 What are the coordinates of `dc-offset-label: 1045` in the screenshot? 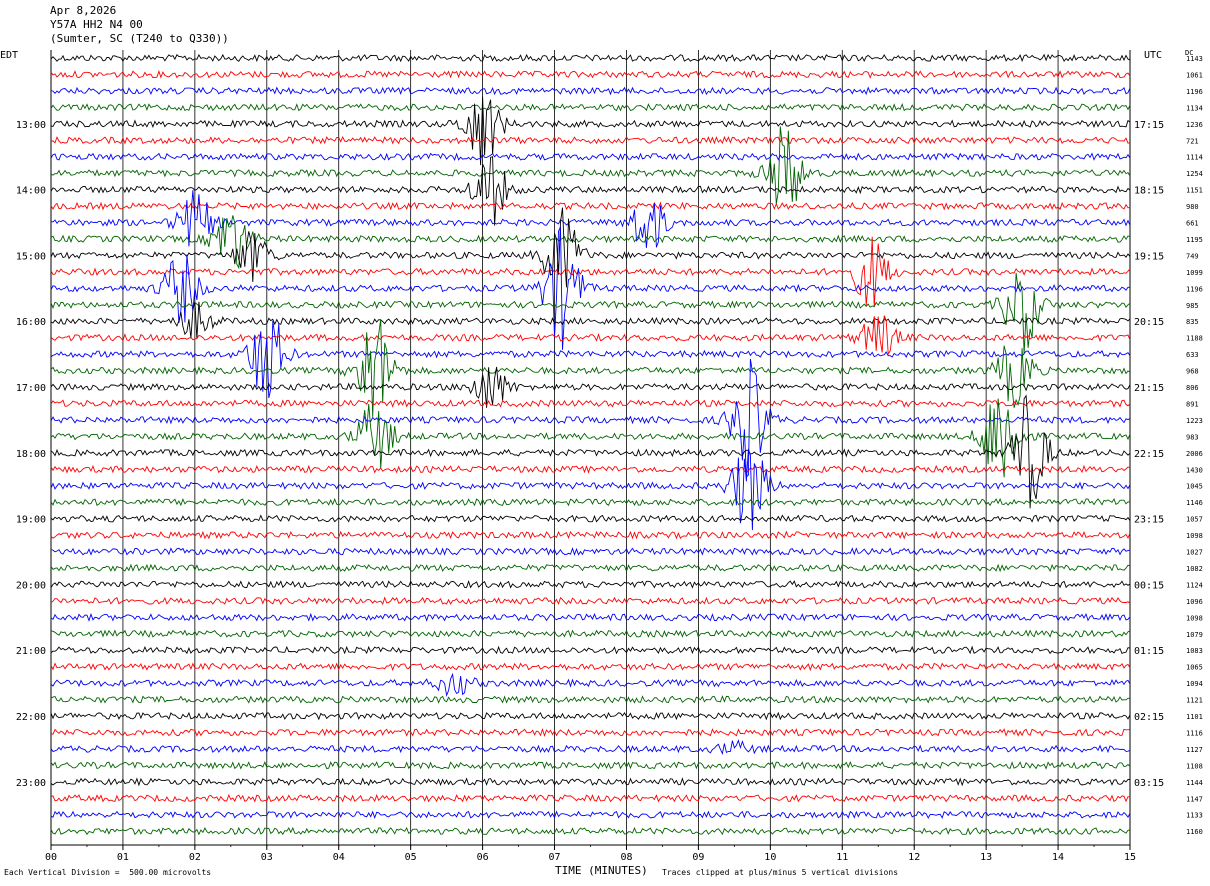 It's located at (1194, 487).